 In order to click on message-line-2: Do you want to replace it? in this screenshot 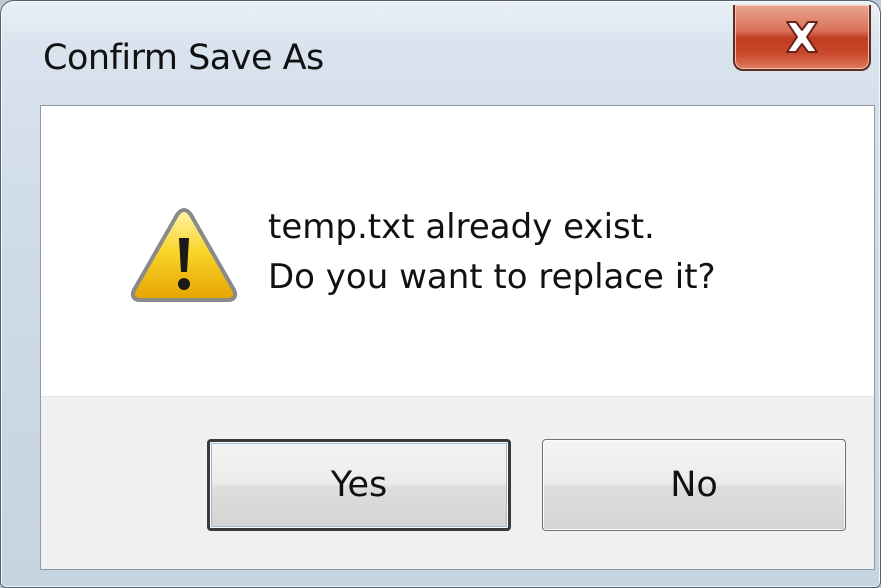, I will do `click(492, 277)`.